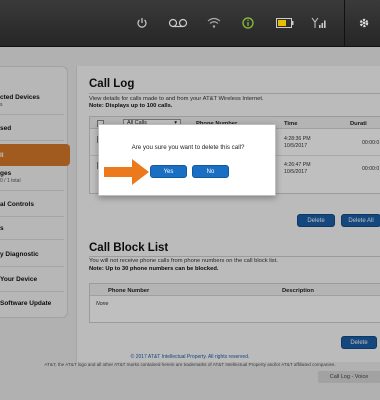  What do you see at coordinates (142, 23) in the screenshot?
I see `power-icon` at bounding box center [142, 23].